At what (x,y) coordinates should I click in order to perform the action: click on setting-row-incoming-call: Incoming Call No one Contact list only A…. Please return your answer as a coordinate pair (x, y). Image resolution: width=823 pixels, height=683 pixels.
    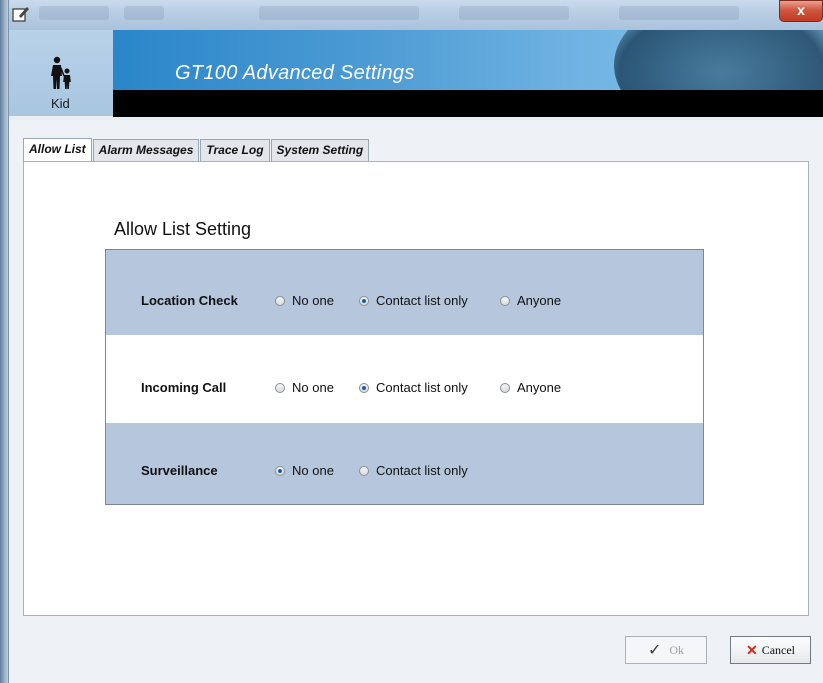
    Looking at the image, I should click on (404, 381).